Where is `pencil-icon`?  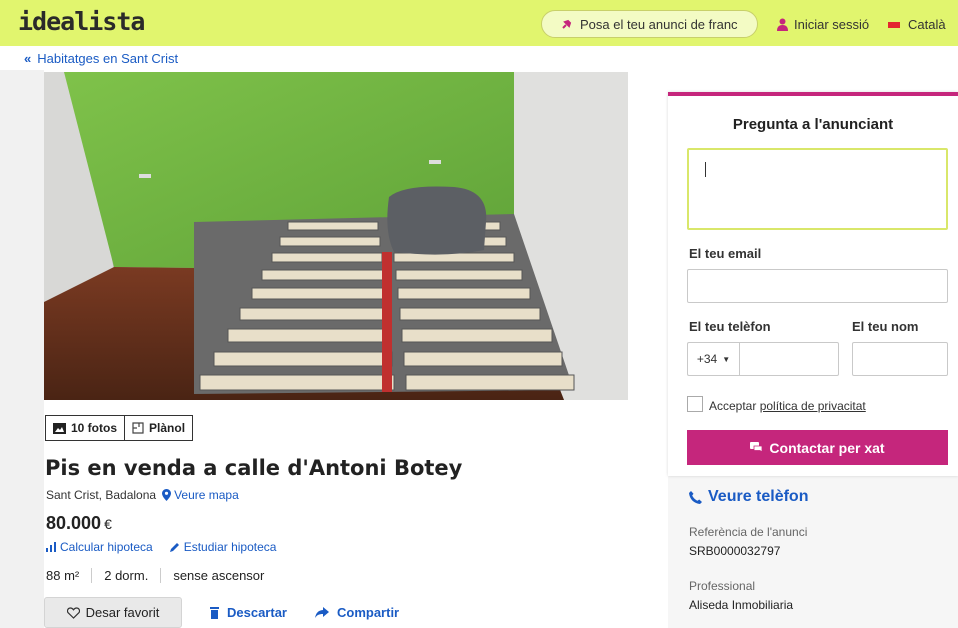
pencil-icon is located at coordinates (174, 547).